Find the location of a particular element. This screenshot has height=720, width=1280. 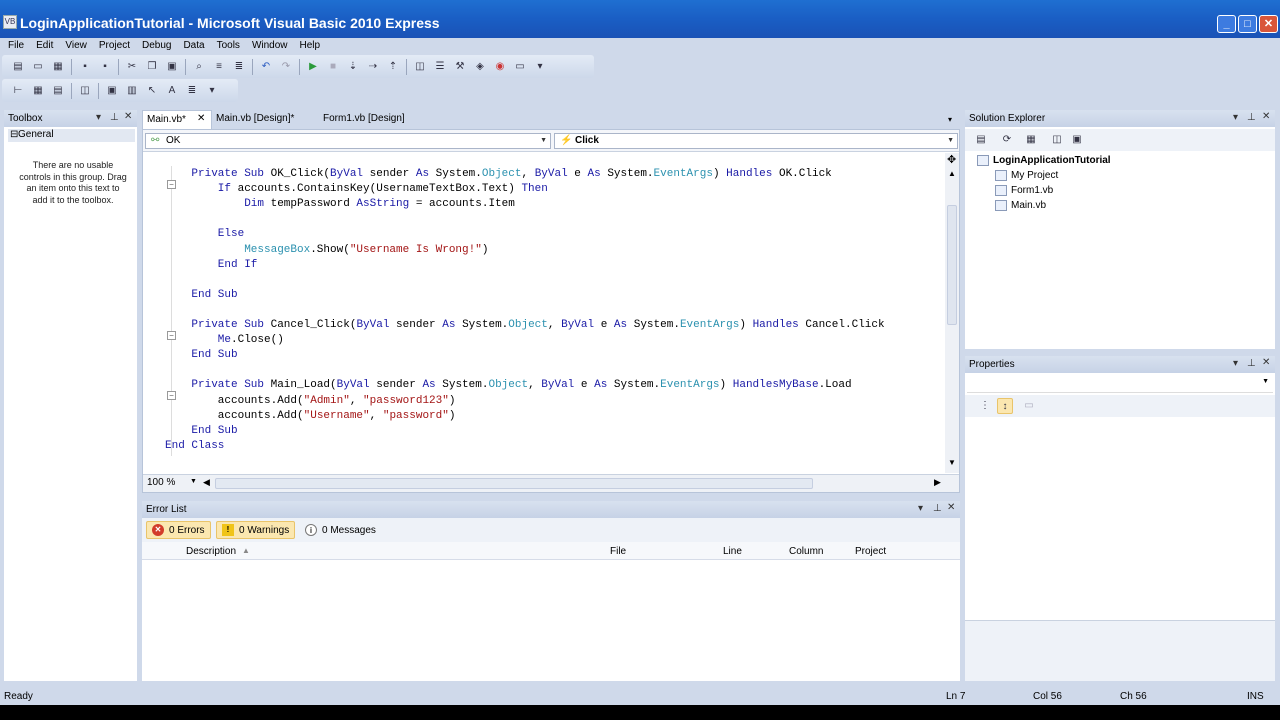

tab-list-dropdown-icon: ▾ is located at coordinates (950, 119).